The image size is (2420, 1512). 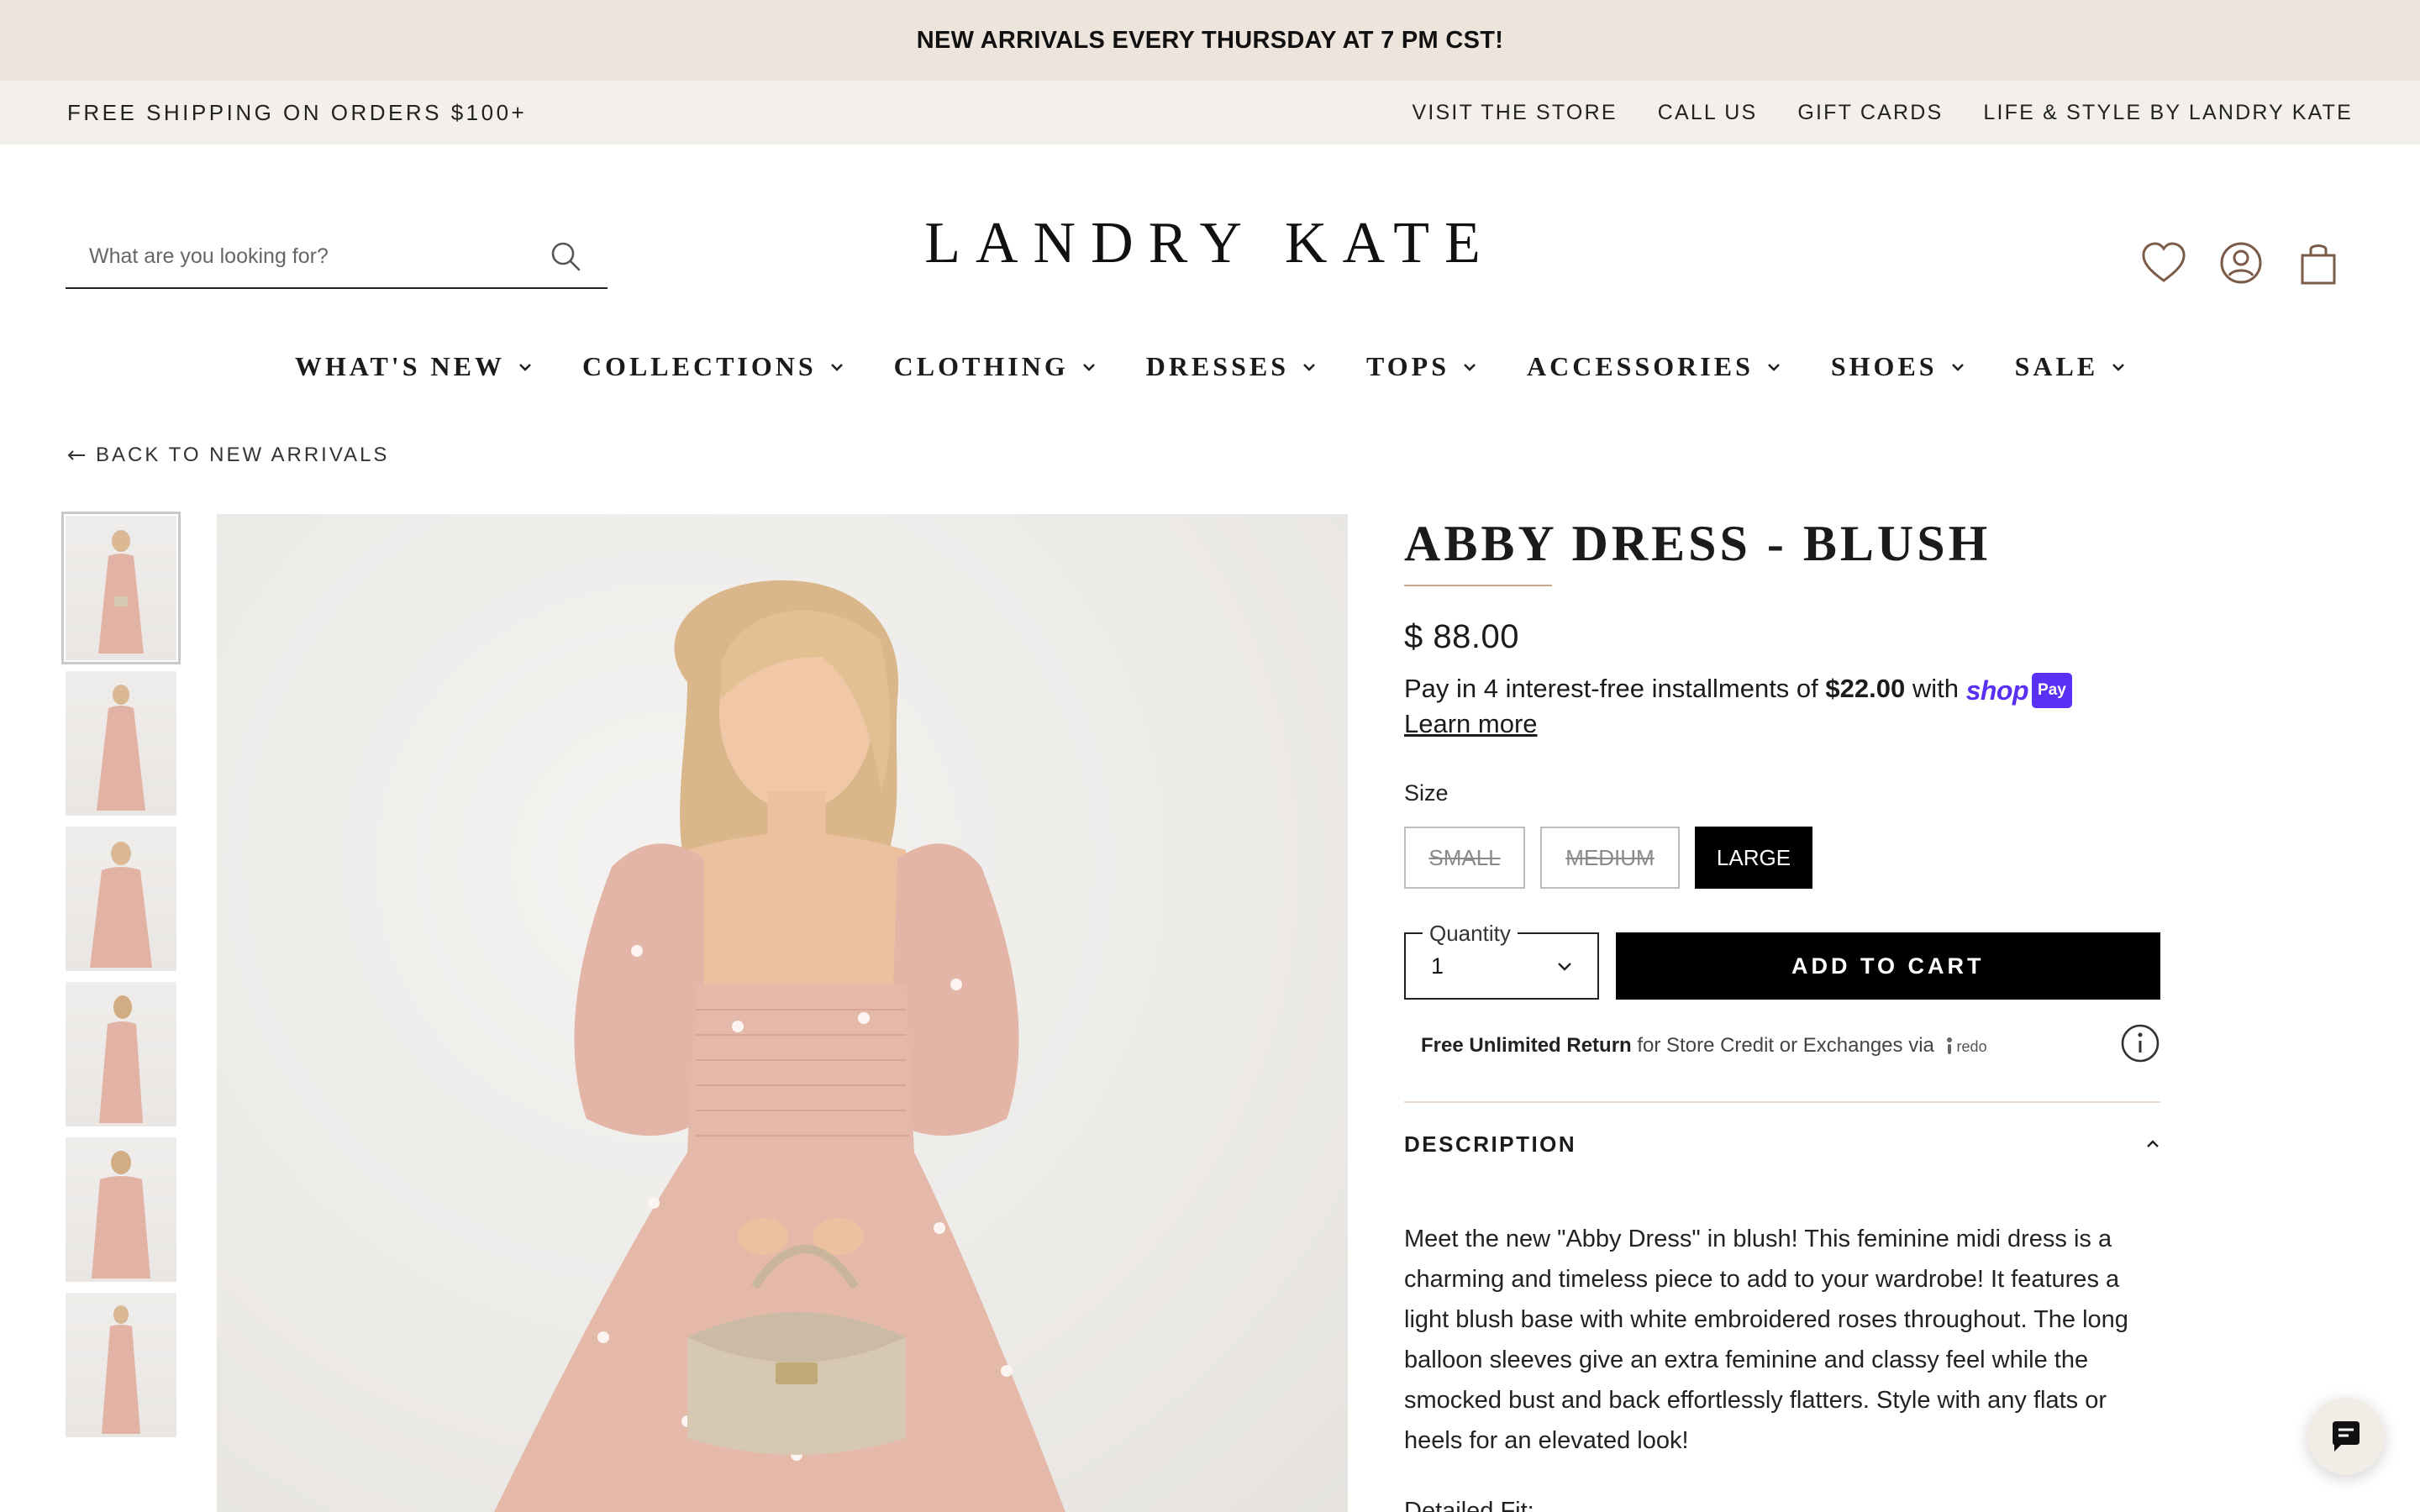 I want to click on nav-shoes: SHOES, so click(x=1898, y=366).